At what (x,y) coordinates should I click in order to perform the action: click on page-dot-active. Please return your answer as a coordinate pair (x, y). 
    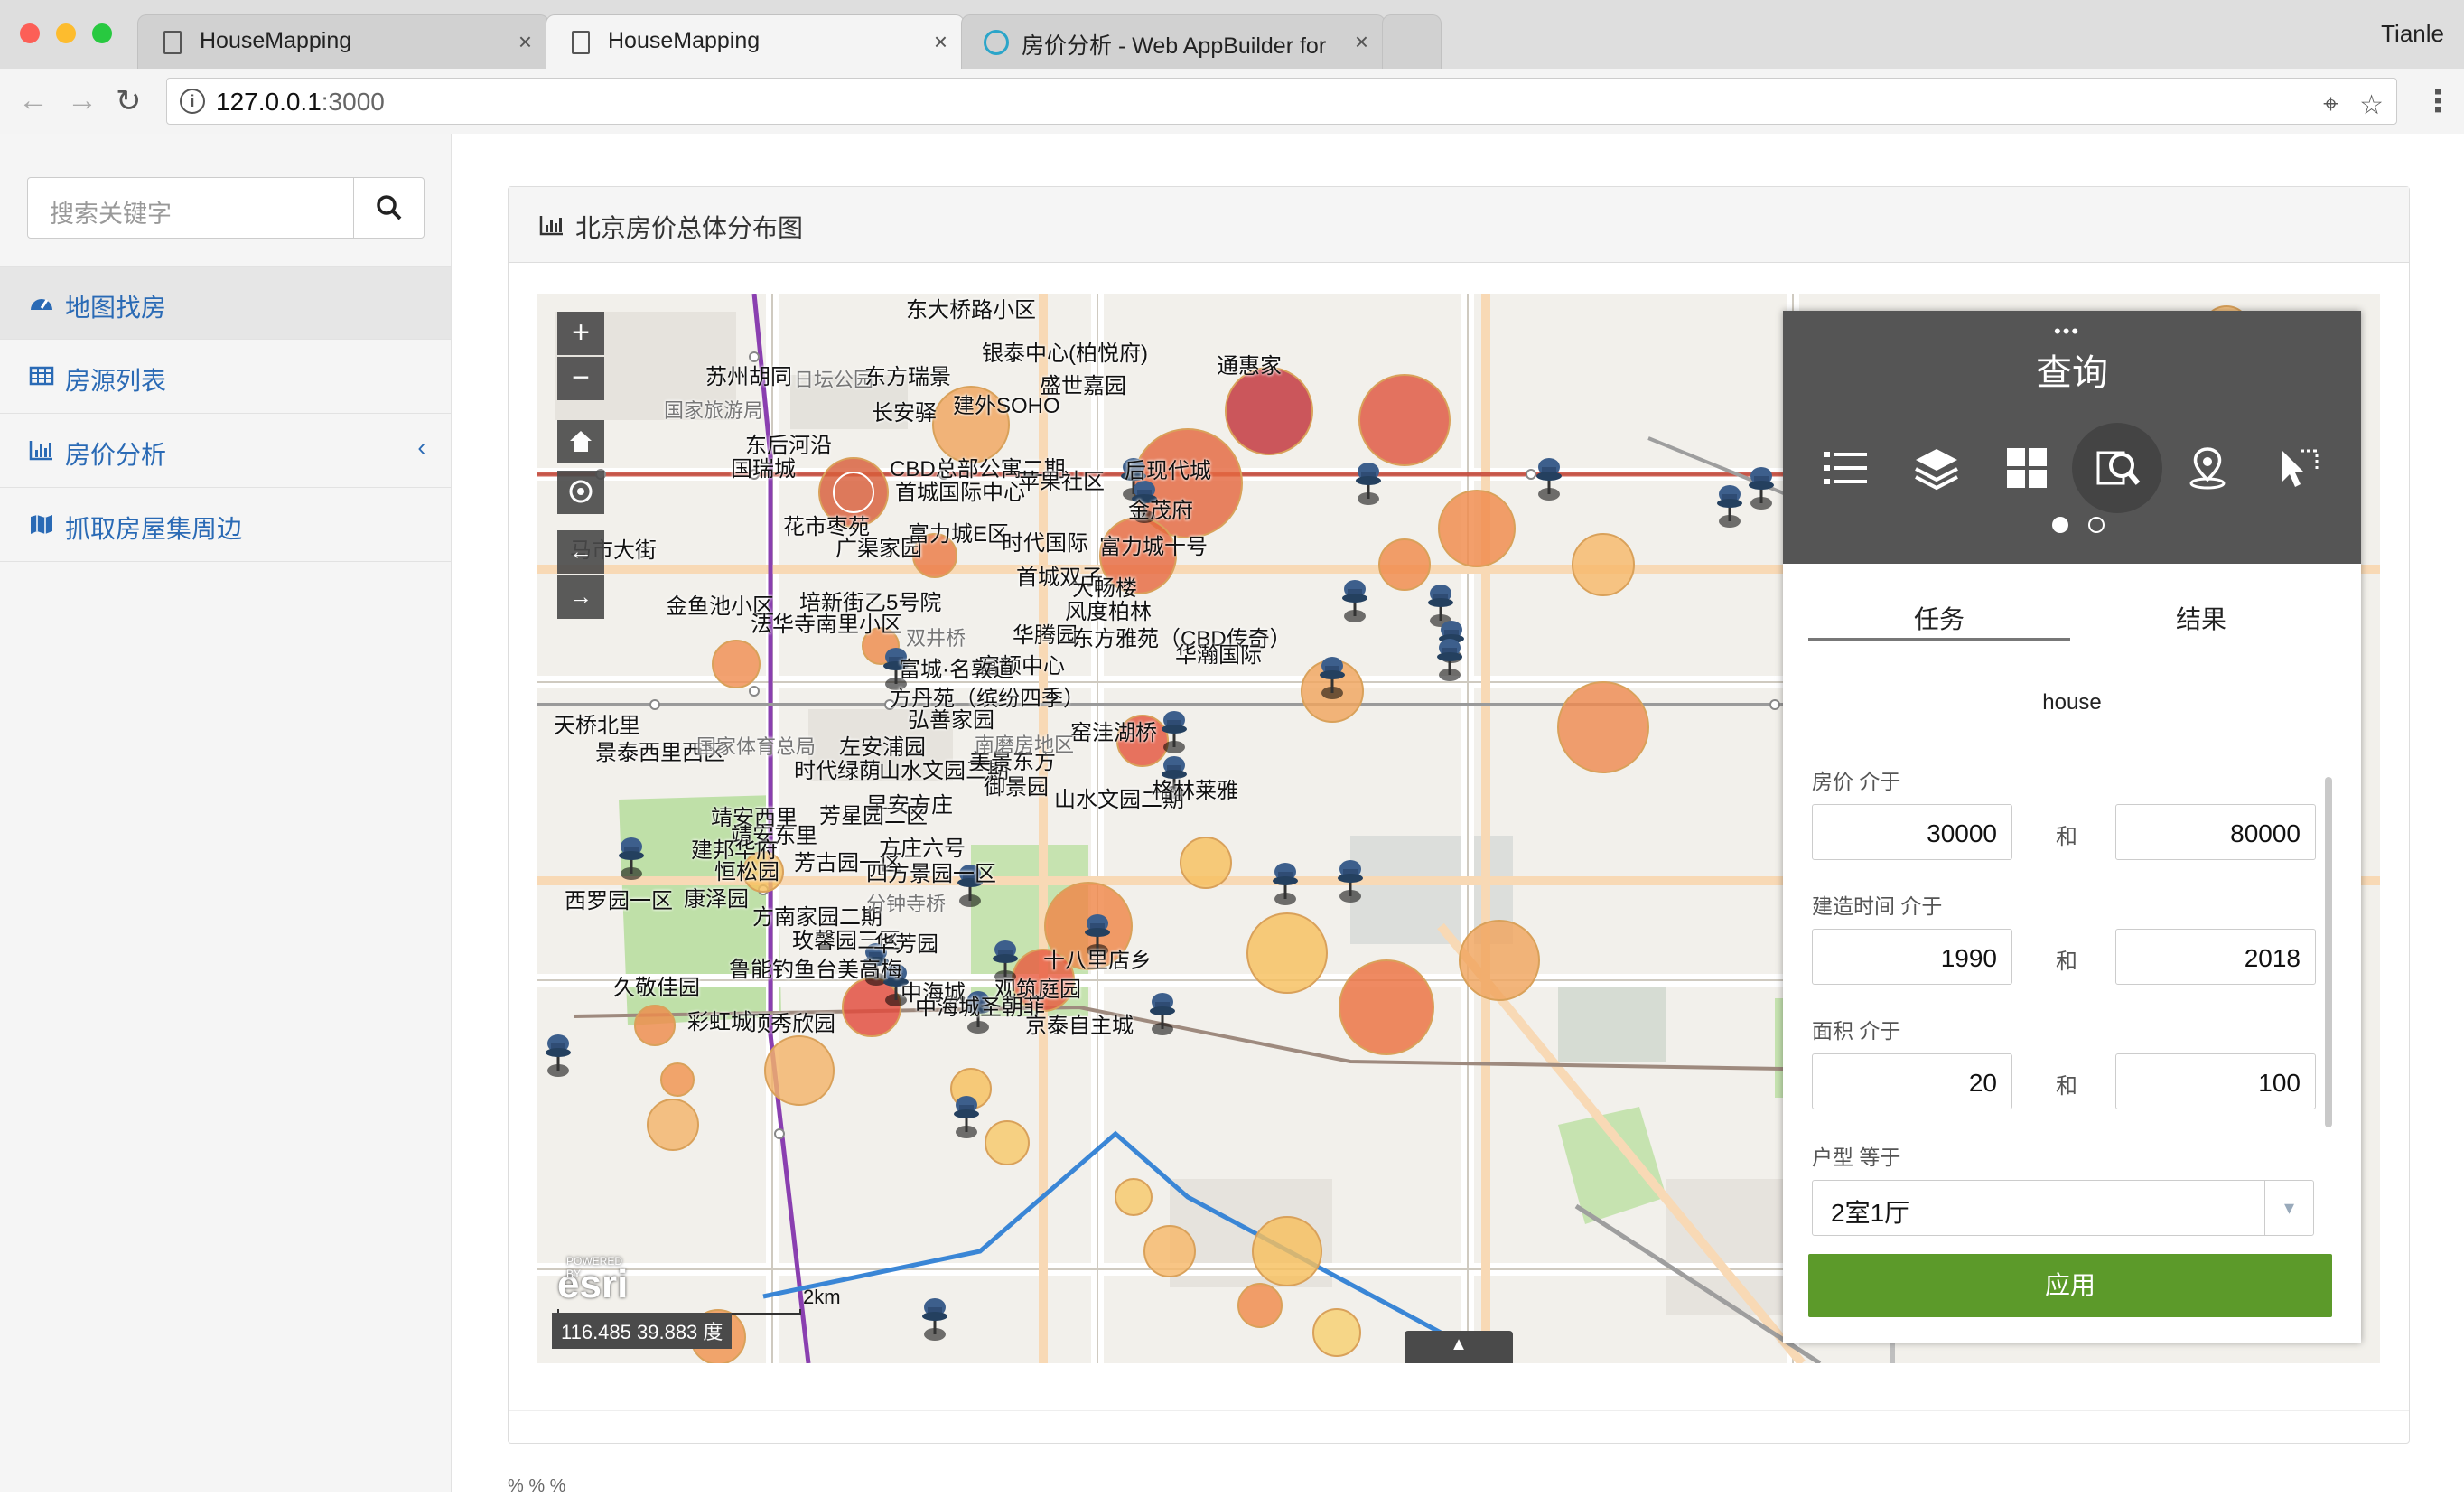
    Looking at the image, I should click on (2060, 525).